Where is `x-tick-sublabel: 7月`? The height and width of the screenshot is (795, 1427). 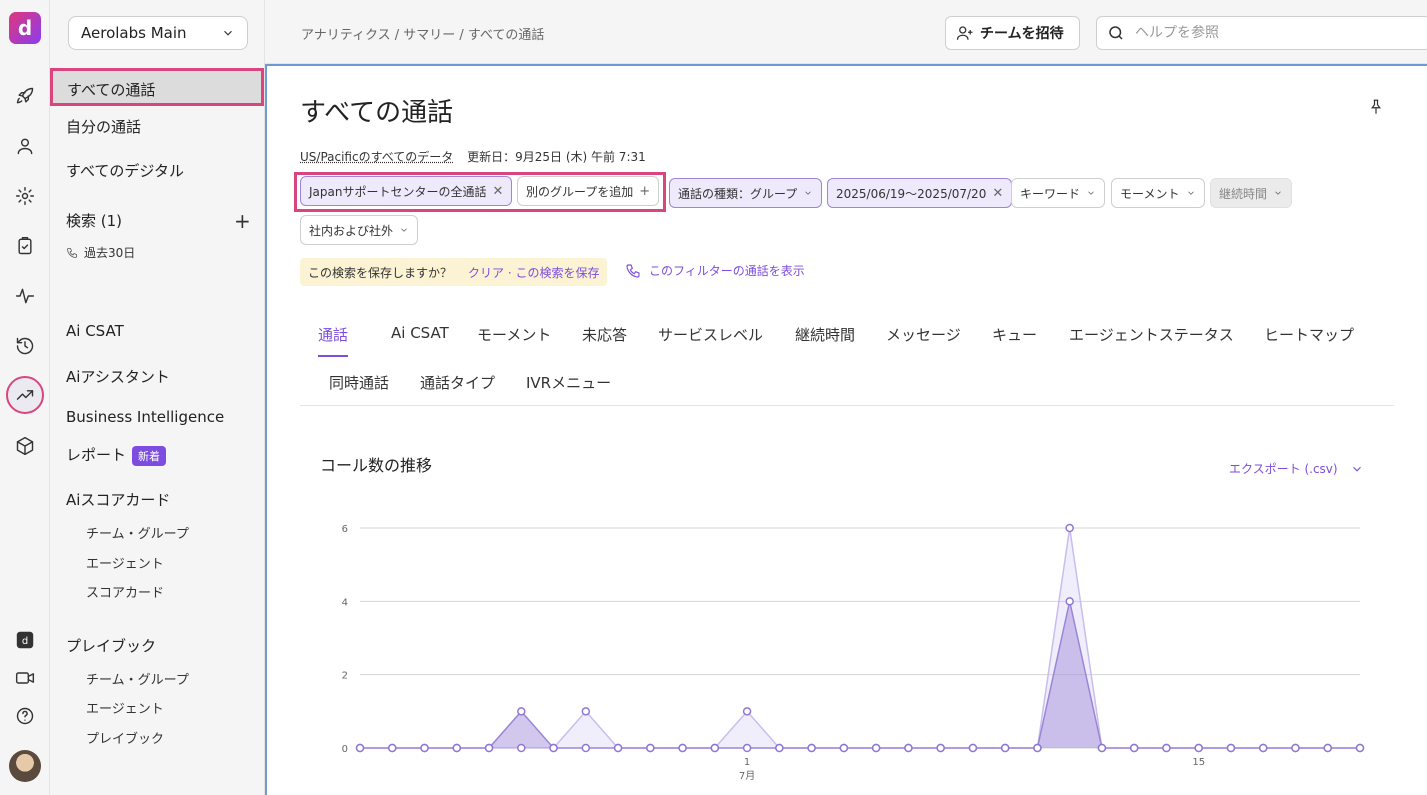 x-tick-sublabel: 7月 is located at coordinates (747, 776).